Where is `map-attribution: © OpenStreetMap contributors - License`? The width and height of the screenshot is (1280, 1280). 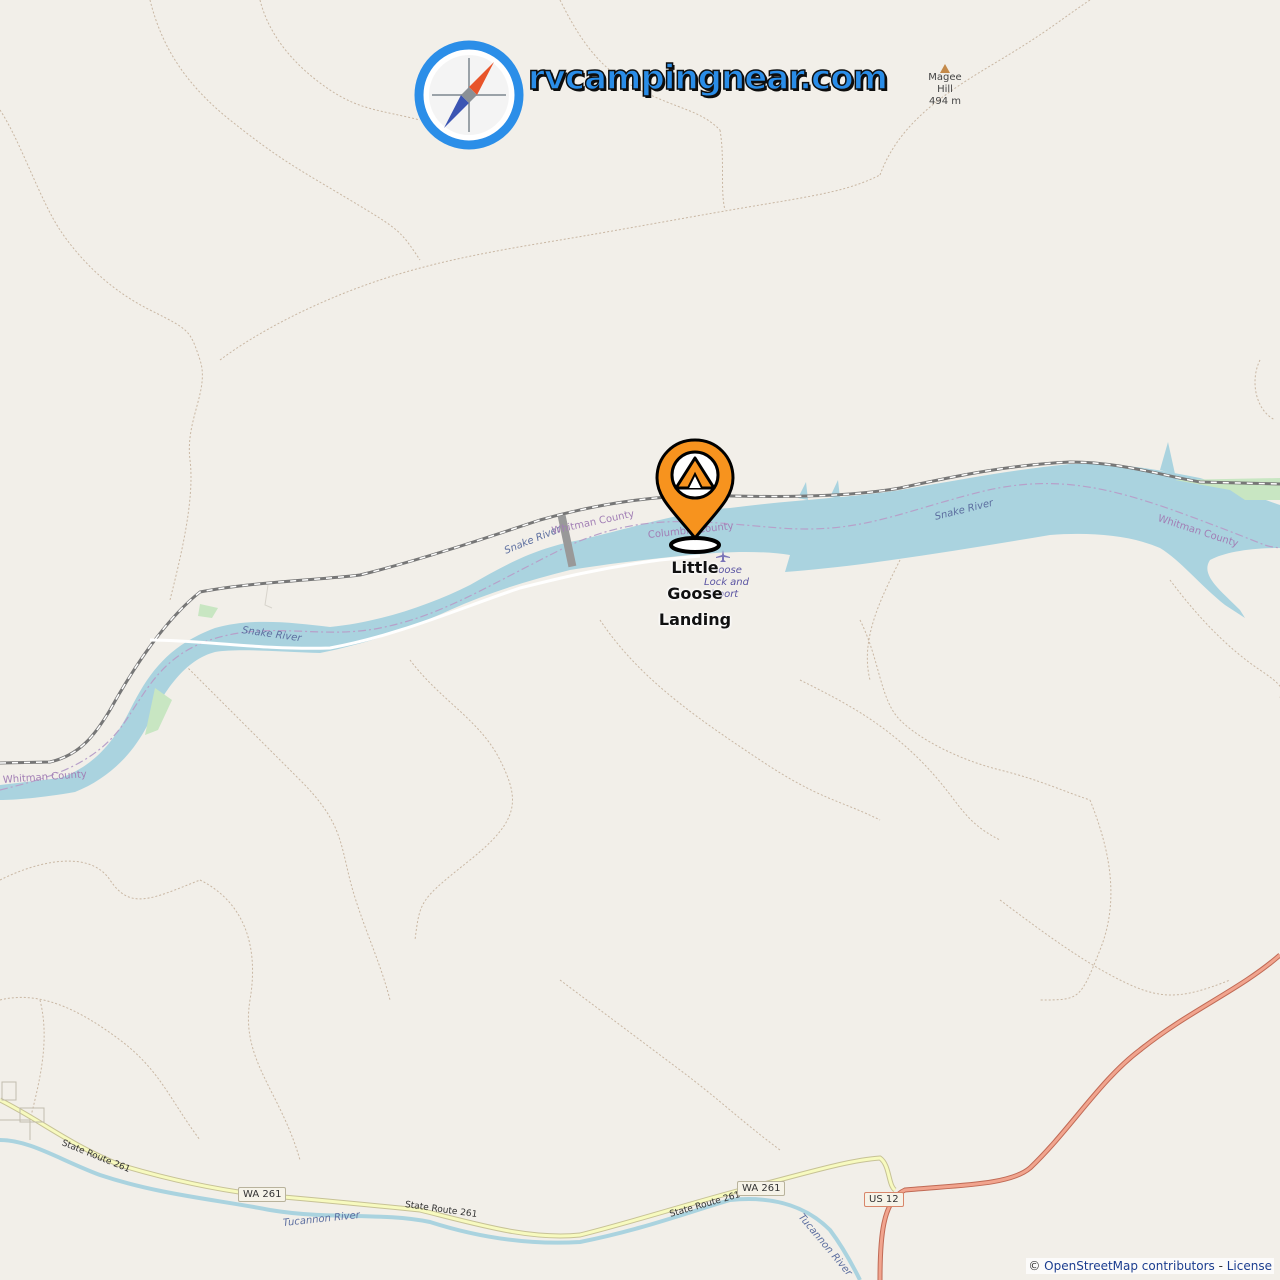
map-attribution: © OpenStreetMap contributors - License is located at coordinates (1150, 1266).